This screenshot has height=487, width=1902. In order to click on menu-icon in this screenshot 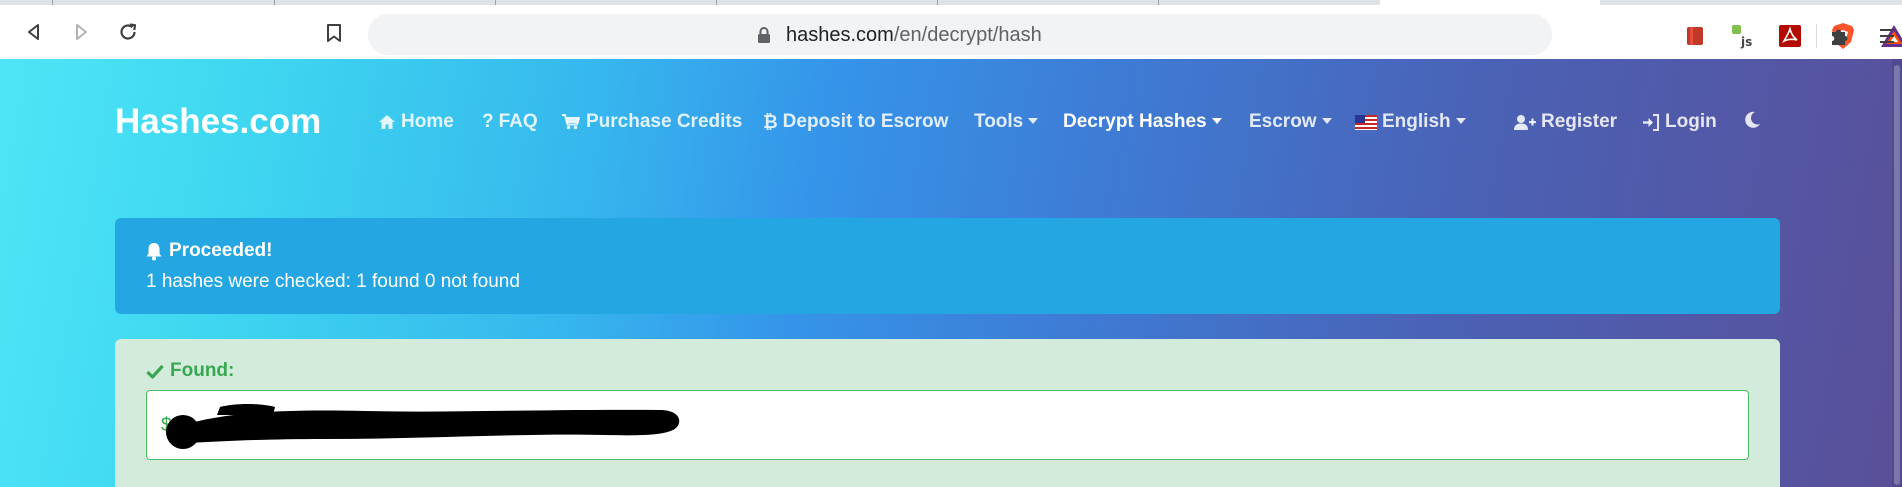, I will do `click(1887, 36)`.